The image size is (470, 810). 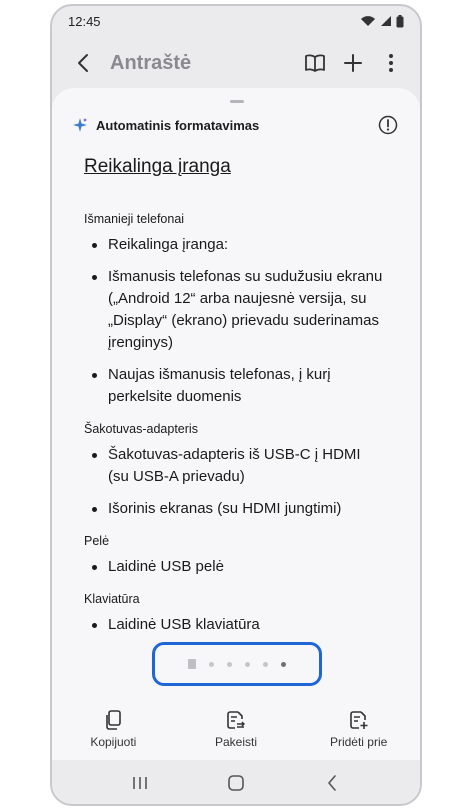 What do you see at coordinates (151, 62) in the screenshot?
I see `page-title: Antraštė` at bounding box center [151, 62].